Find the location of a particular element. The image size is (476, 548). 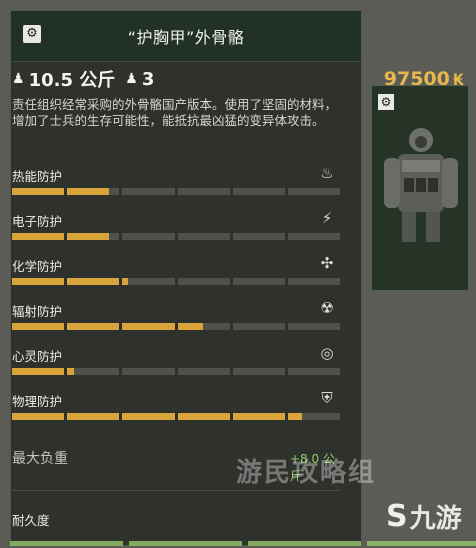

psi-shield-icon: ◎ is located at coordinates (327, 353).